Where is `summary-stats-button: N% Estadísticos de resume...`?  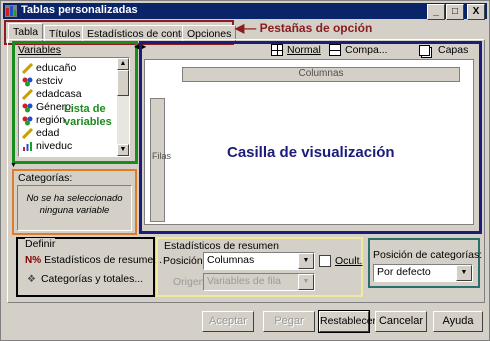 summary-stats-button: N% Estadísticos de resume... is located at coordinates (93, 260).